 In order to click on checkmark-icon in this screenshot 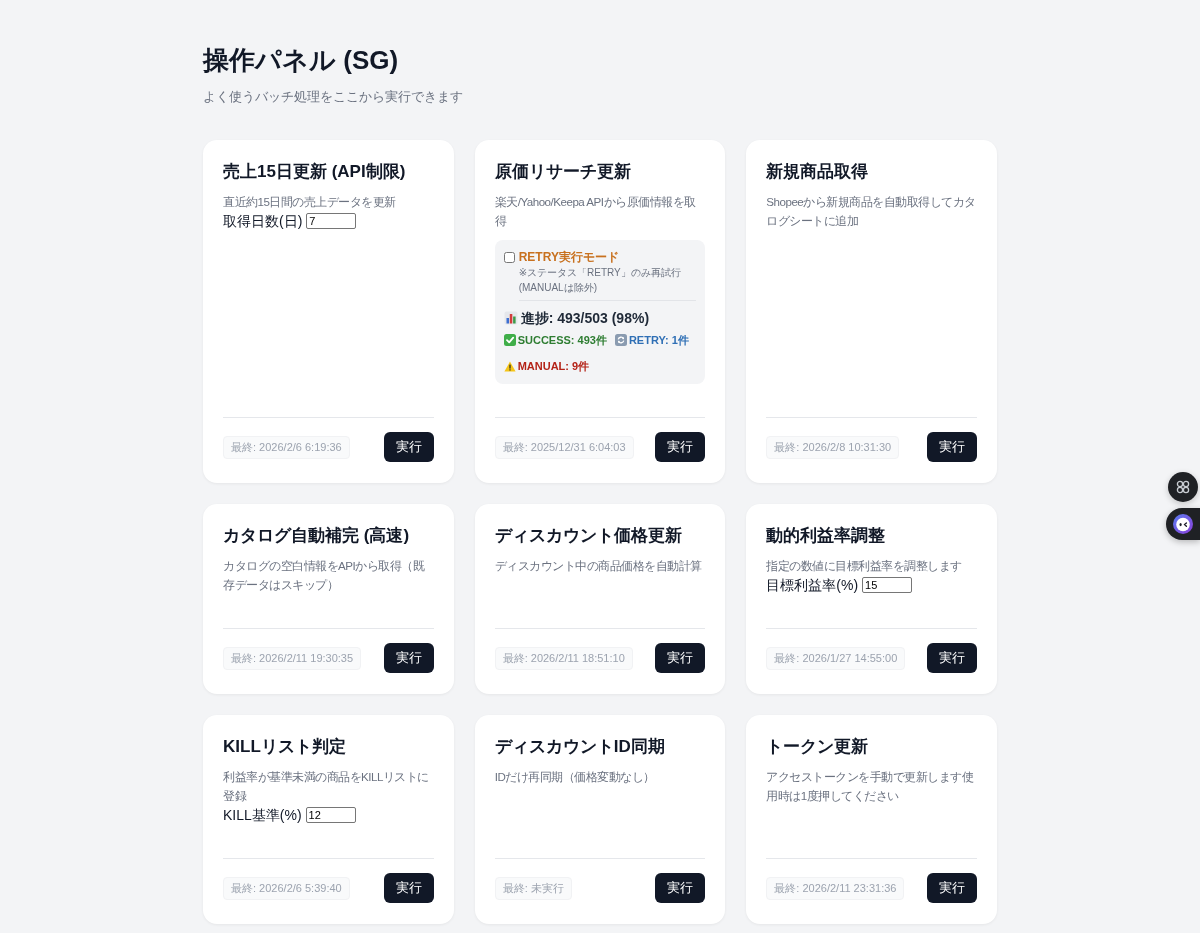, I will do `click(509, 340)`.